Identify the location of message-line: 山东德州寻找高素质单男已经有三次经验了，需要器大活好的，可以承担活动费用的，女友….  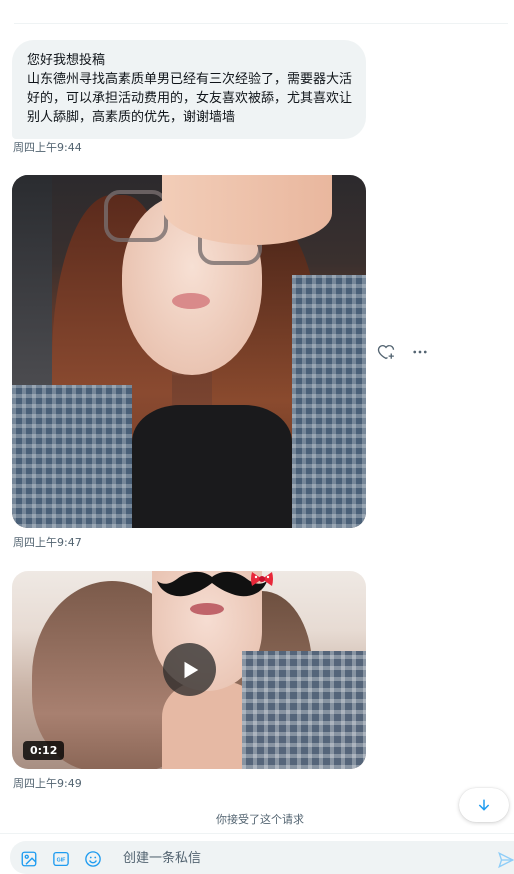
(190, 98).